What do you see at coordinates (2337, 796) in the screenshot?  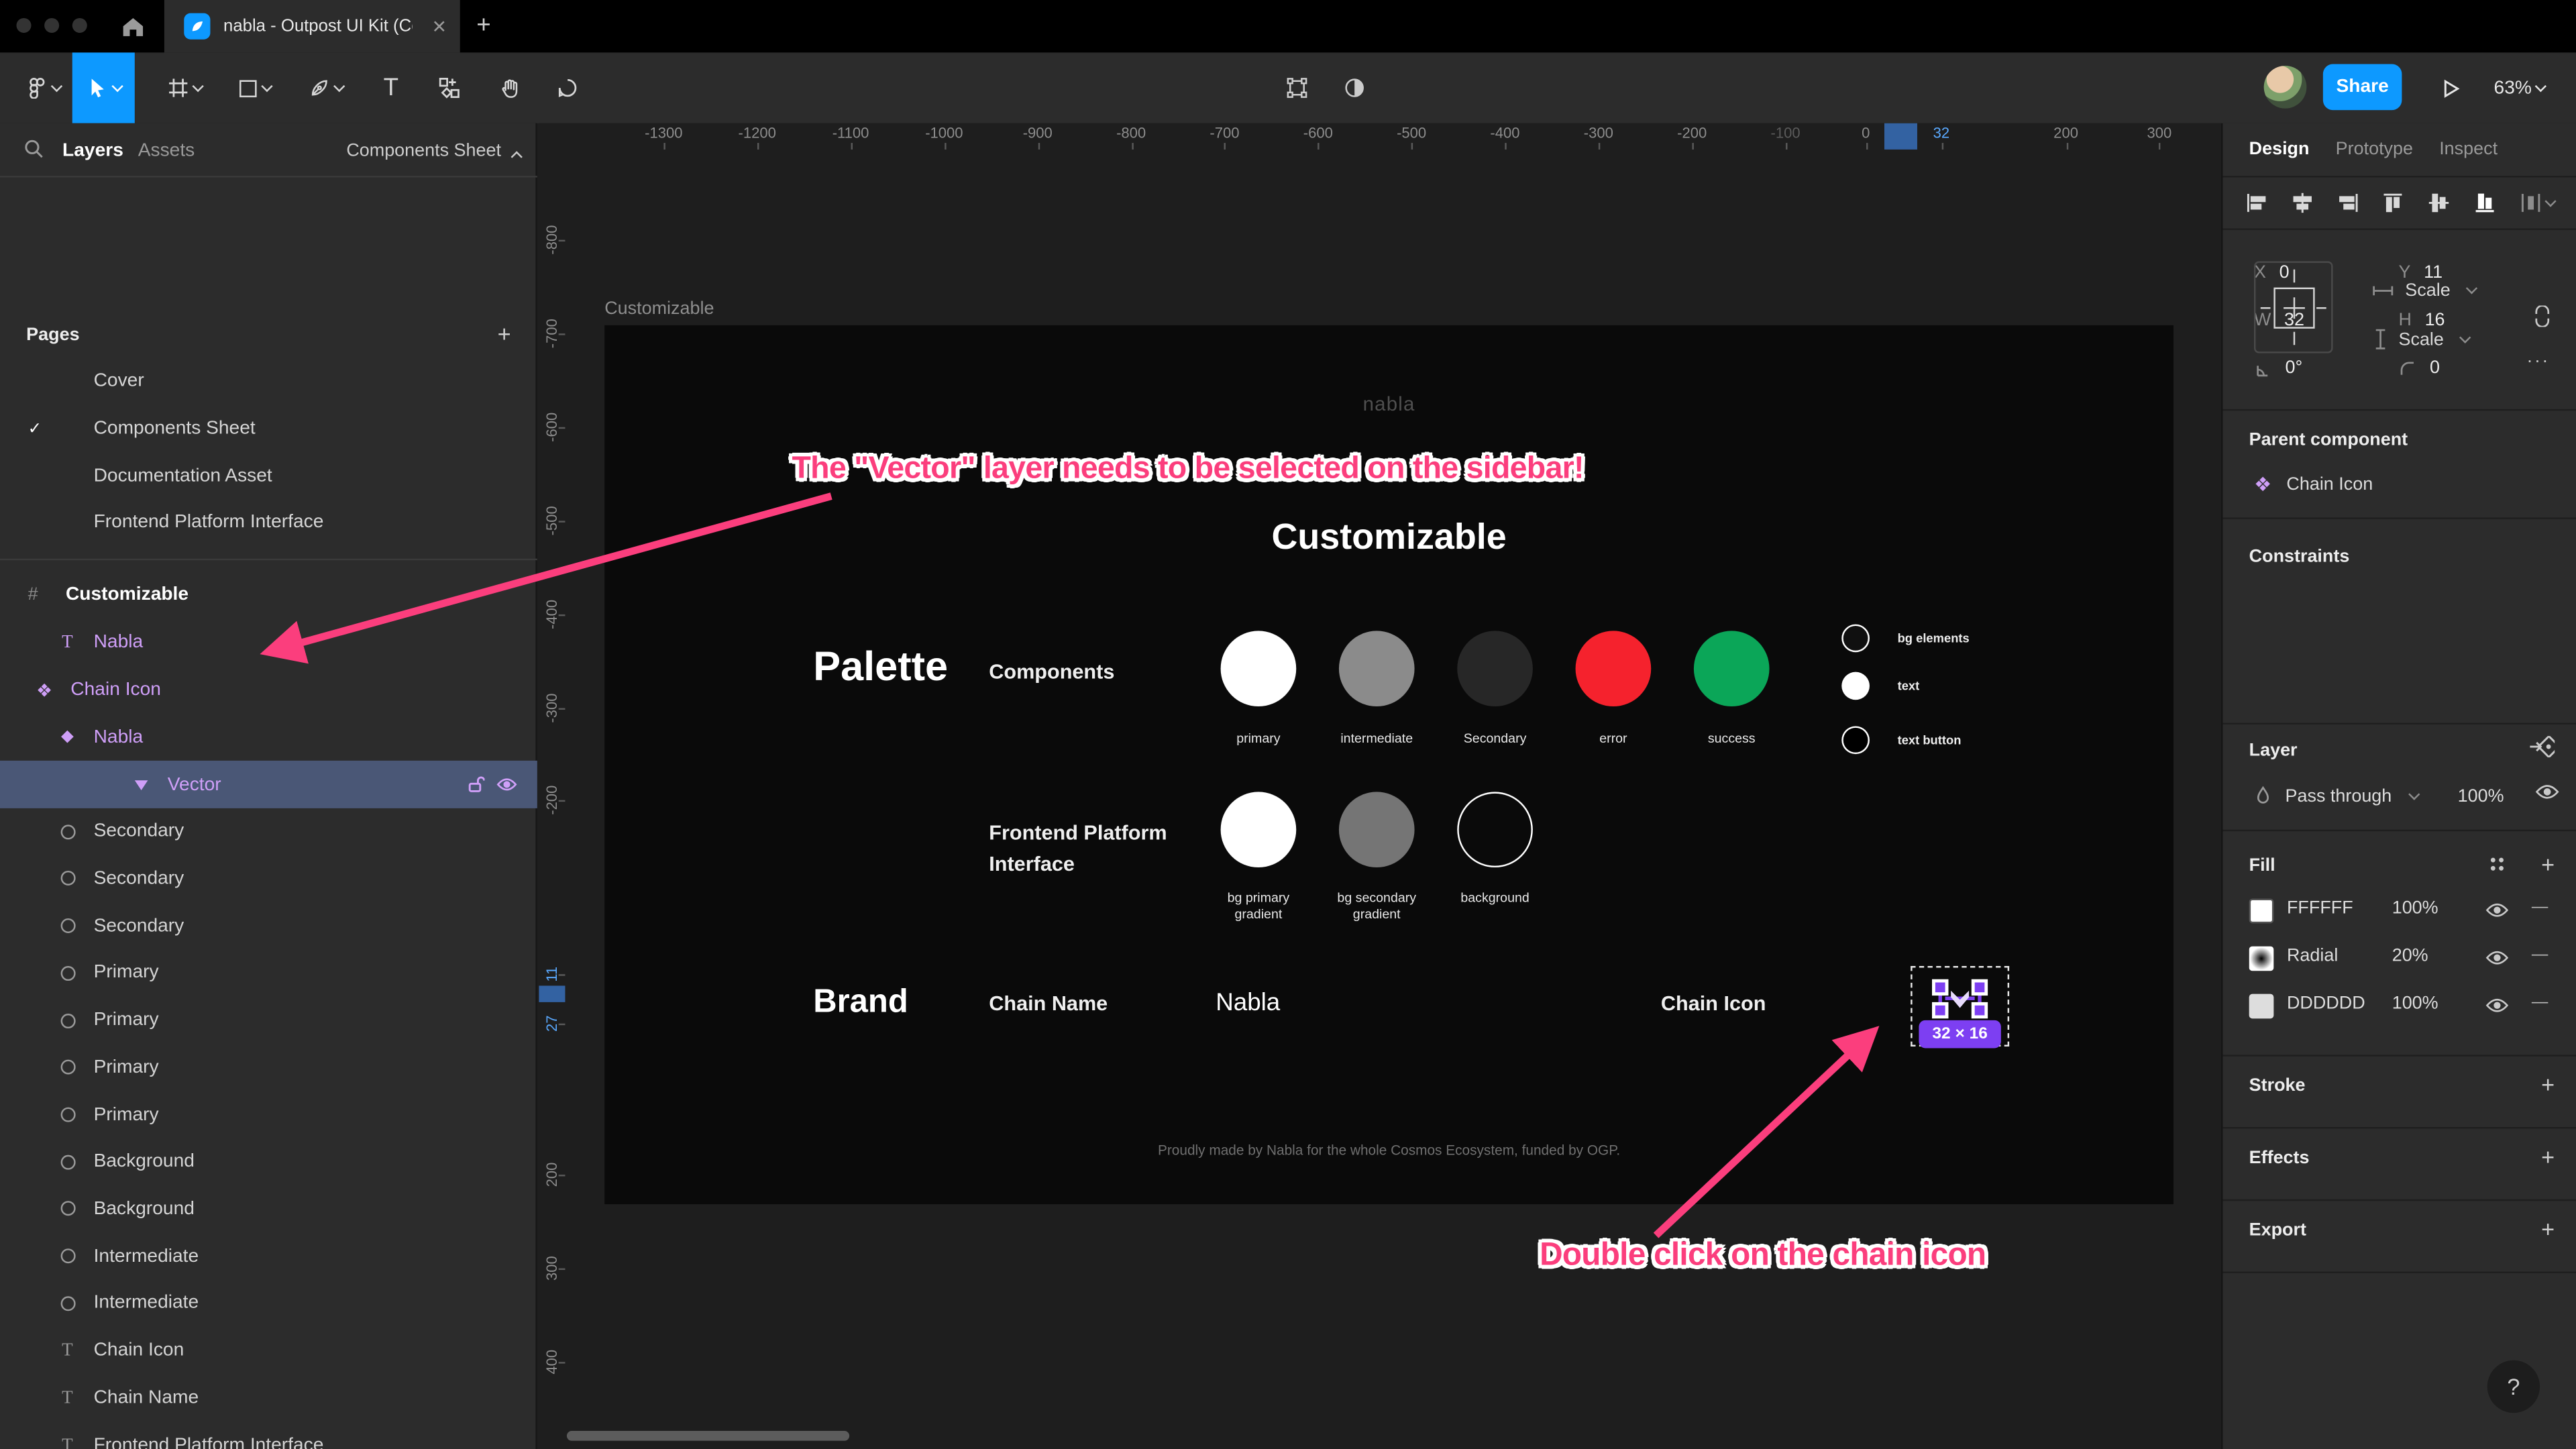 I see `blend-mode-select: Pass through` at bounding box center [2337, 796].